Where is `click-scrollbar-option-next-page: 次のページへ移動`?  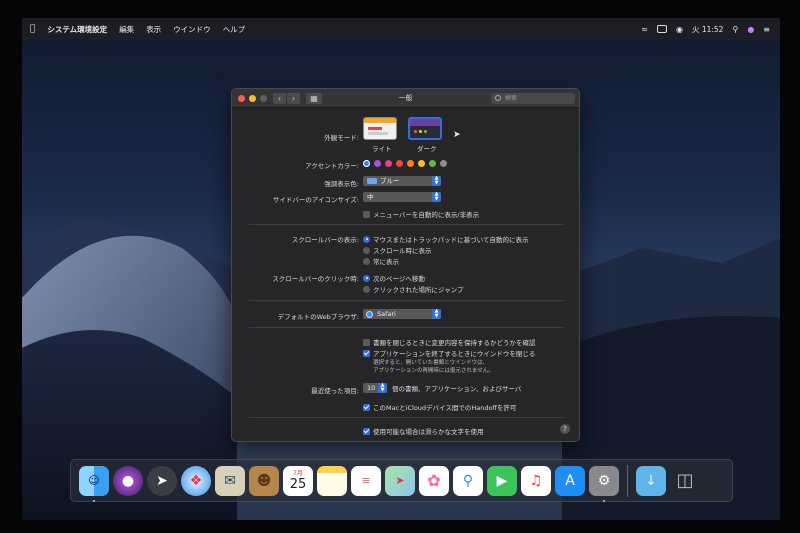 click-scrollbar-option-next-page: 次のページへ移動 is located at coordinates (394, 278).